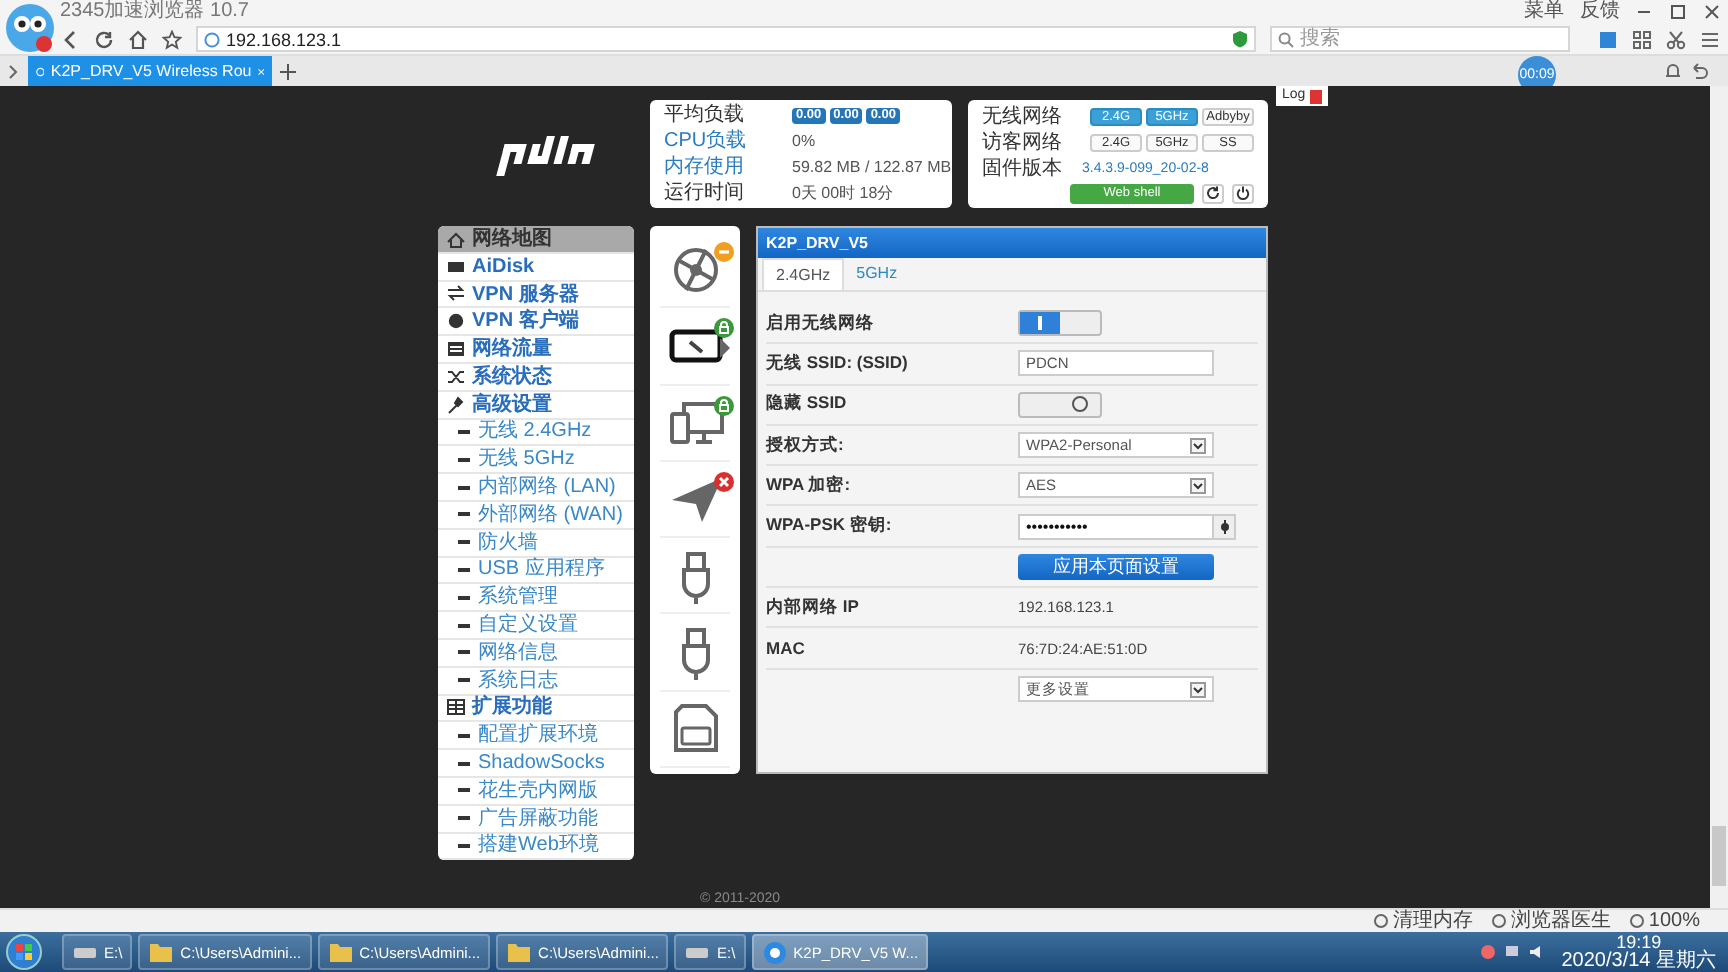 The width and height of the screenshot is (1728, 972). Describe the element at coordinates (536, 295) in the screenshot. I see `sidebar-item: VPN 服务器` at that location.